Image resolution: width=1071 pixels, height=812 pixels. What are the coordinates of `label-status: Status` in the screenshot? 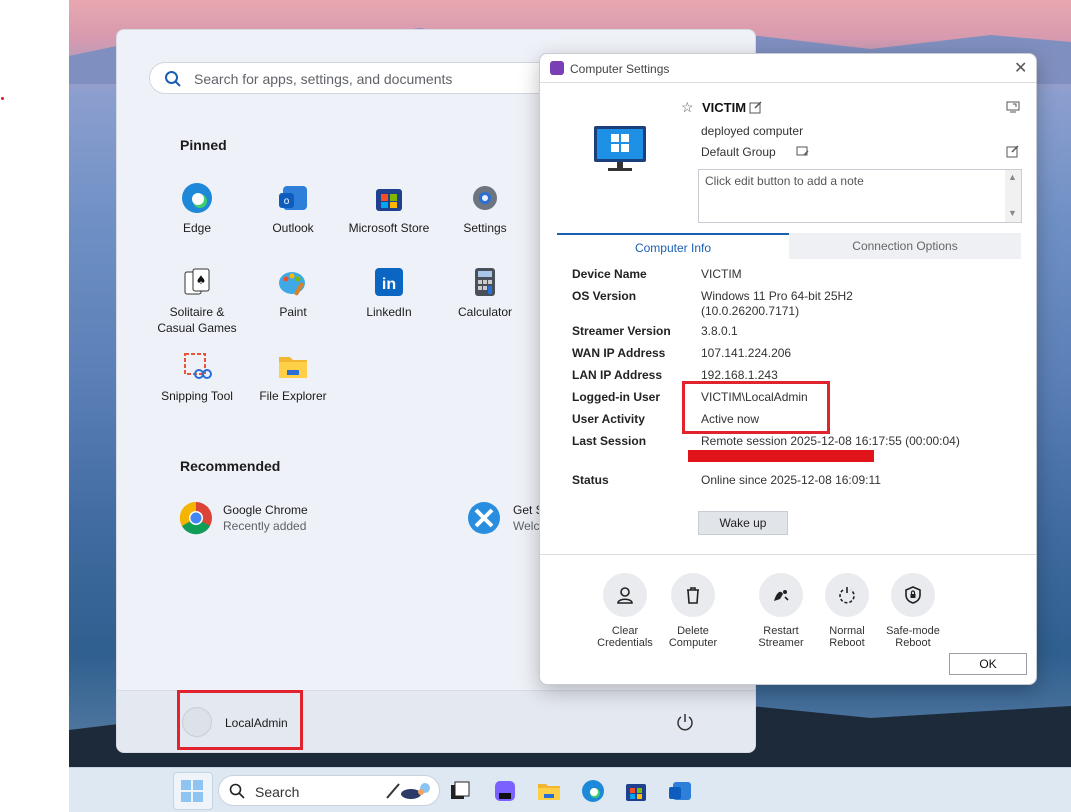 It's located at (590, 480).